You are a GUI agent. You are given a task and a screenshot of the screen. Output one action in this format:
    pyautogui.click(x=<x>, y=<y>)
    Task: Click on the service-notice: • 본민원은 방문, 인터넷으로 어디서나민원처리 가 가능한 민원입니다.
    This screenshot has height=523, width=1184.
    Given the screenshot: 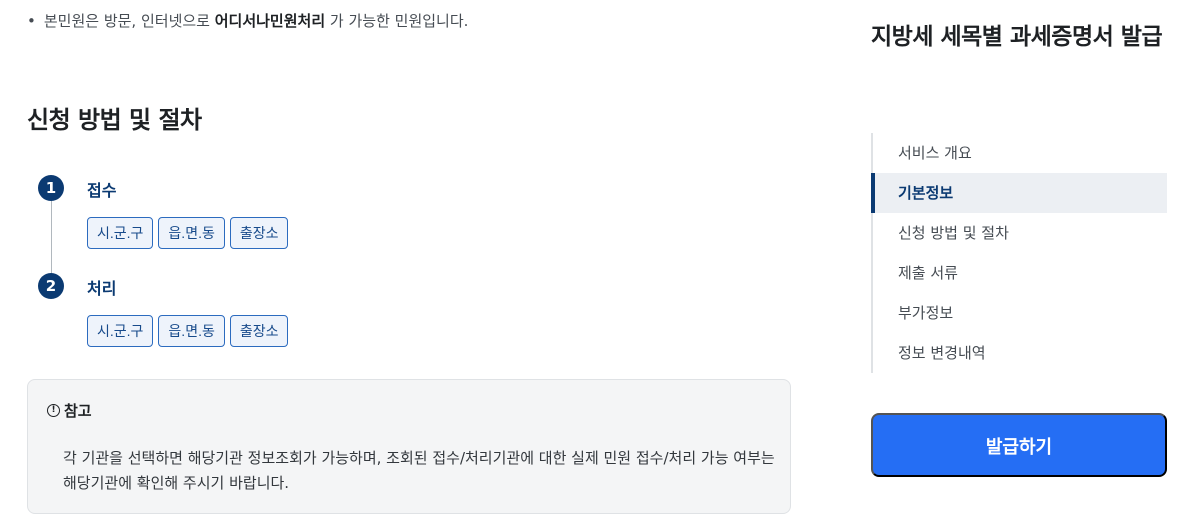 What is the action you would take?
    pyautogui.click(x=247, y=20)
    